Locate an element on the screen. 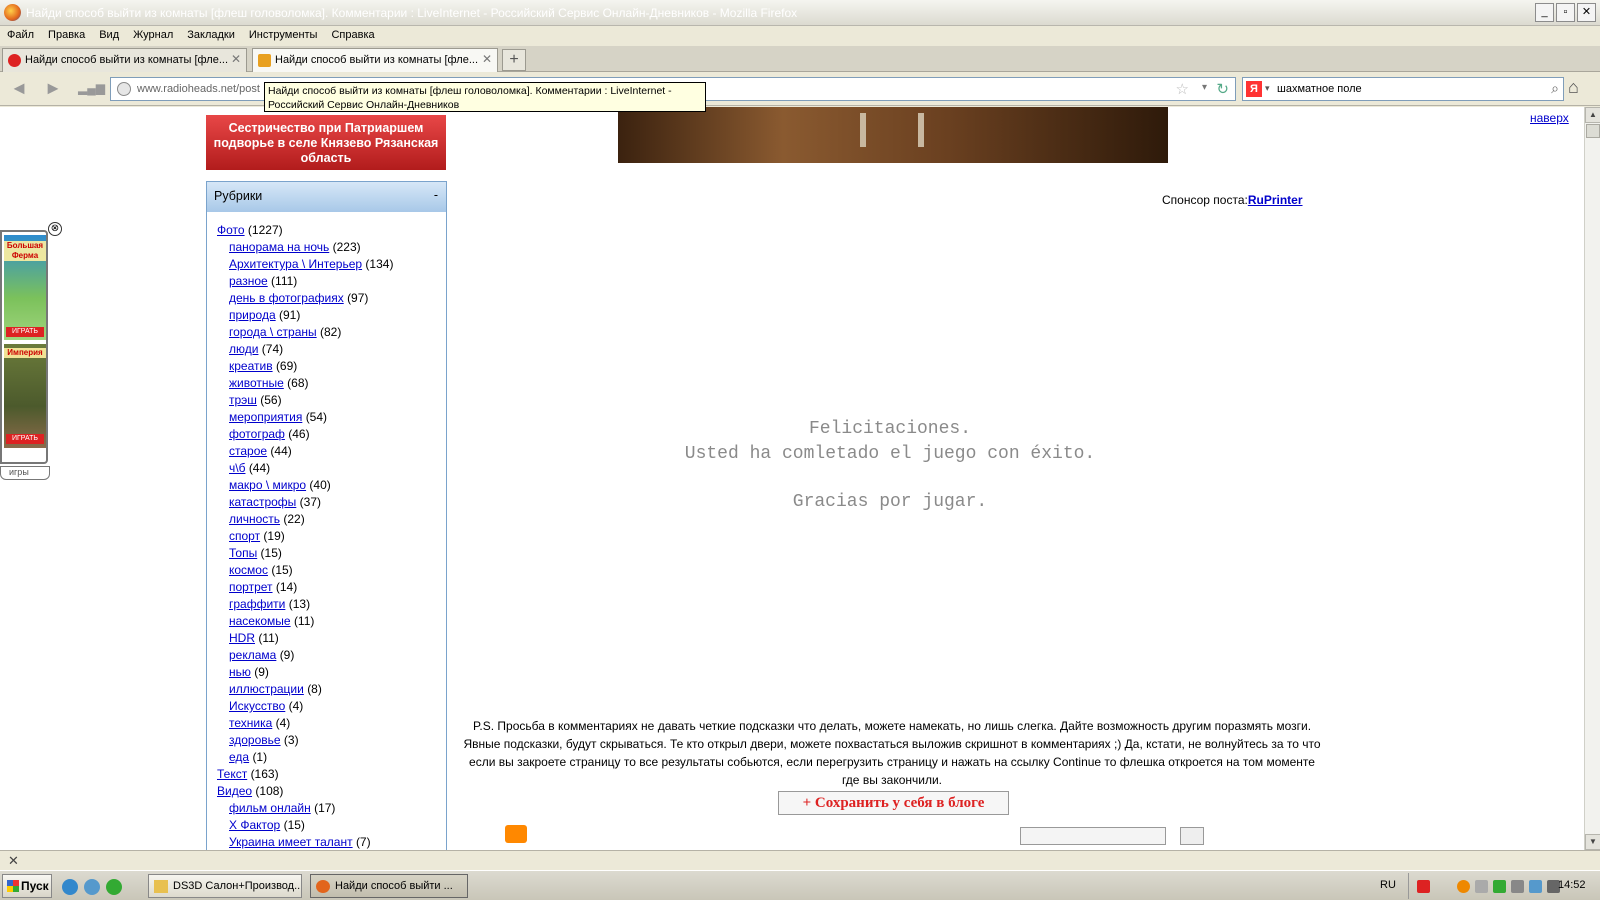  scroll-down-icon: ▼ is located at coordinates (1592, 842).